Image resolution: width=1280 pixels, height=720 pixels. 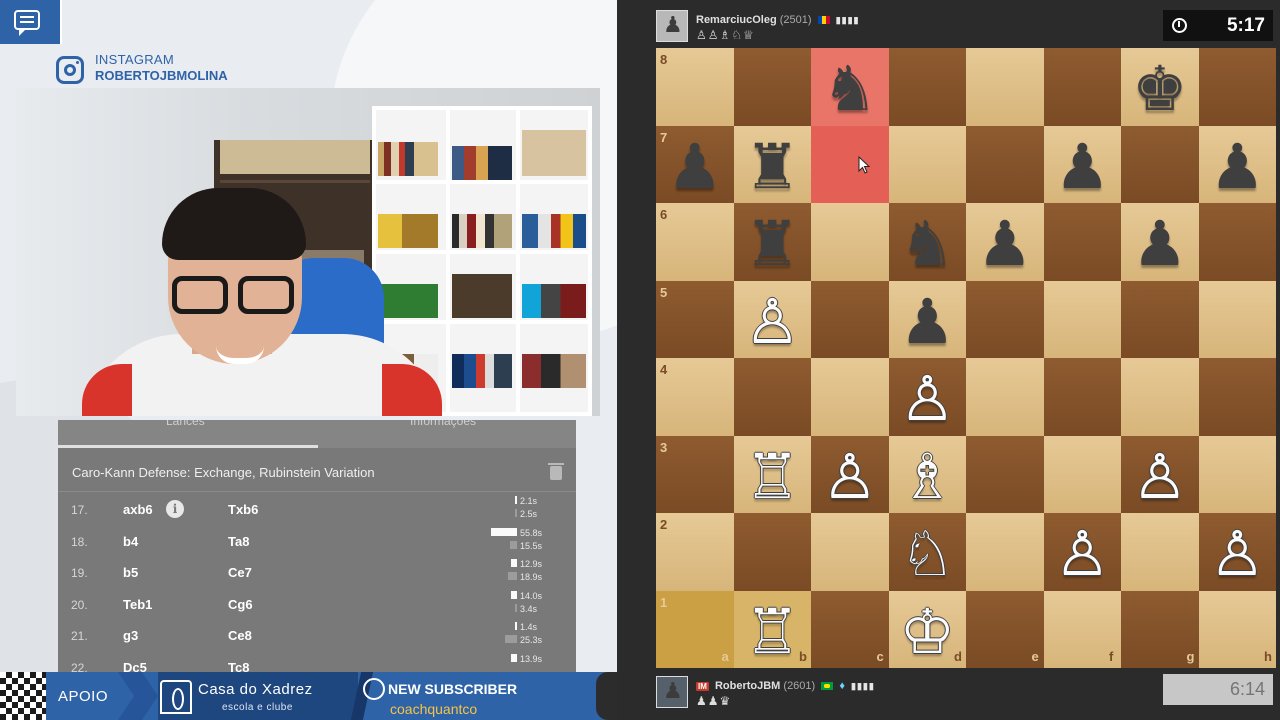 I want to click on black-piece-a7: ♟, so click(x=695, y=167).